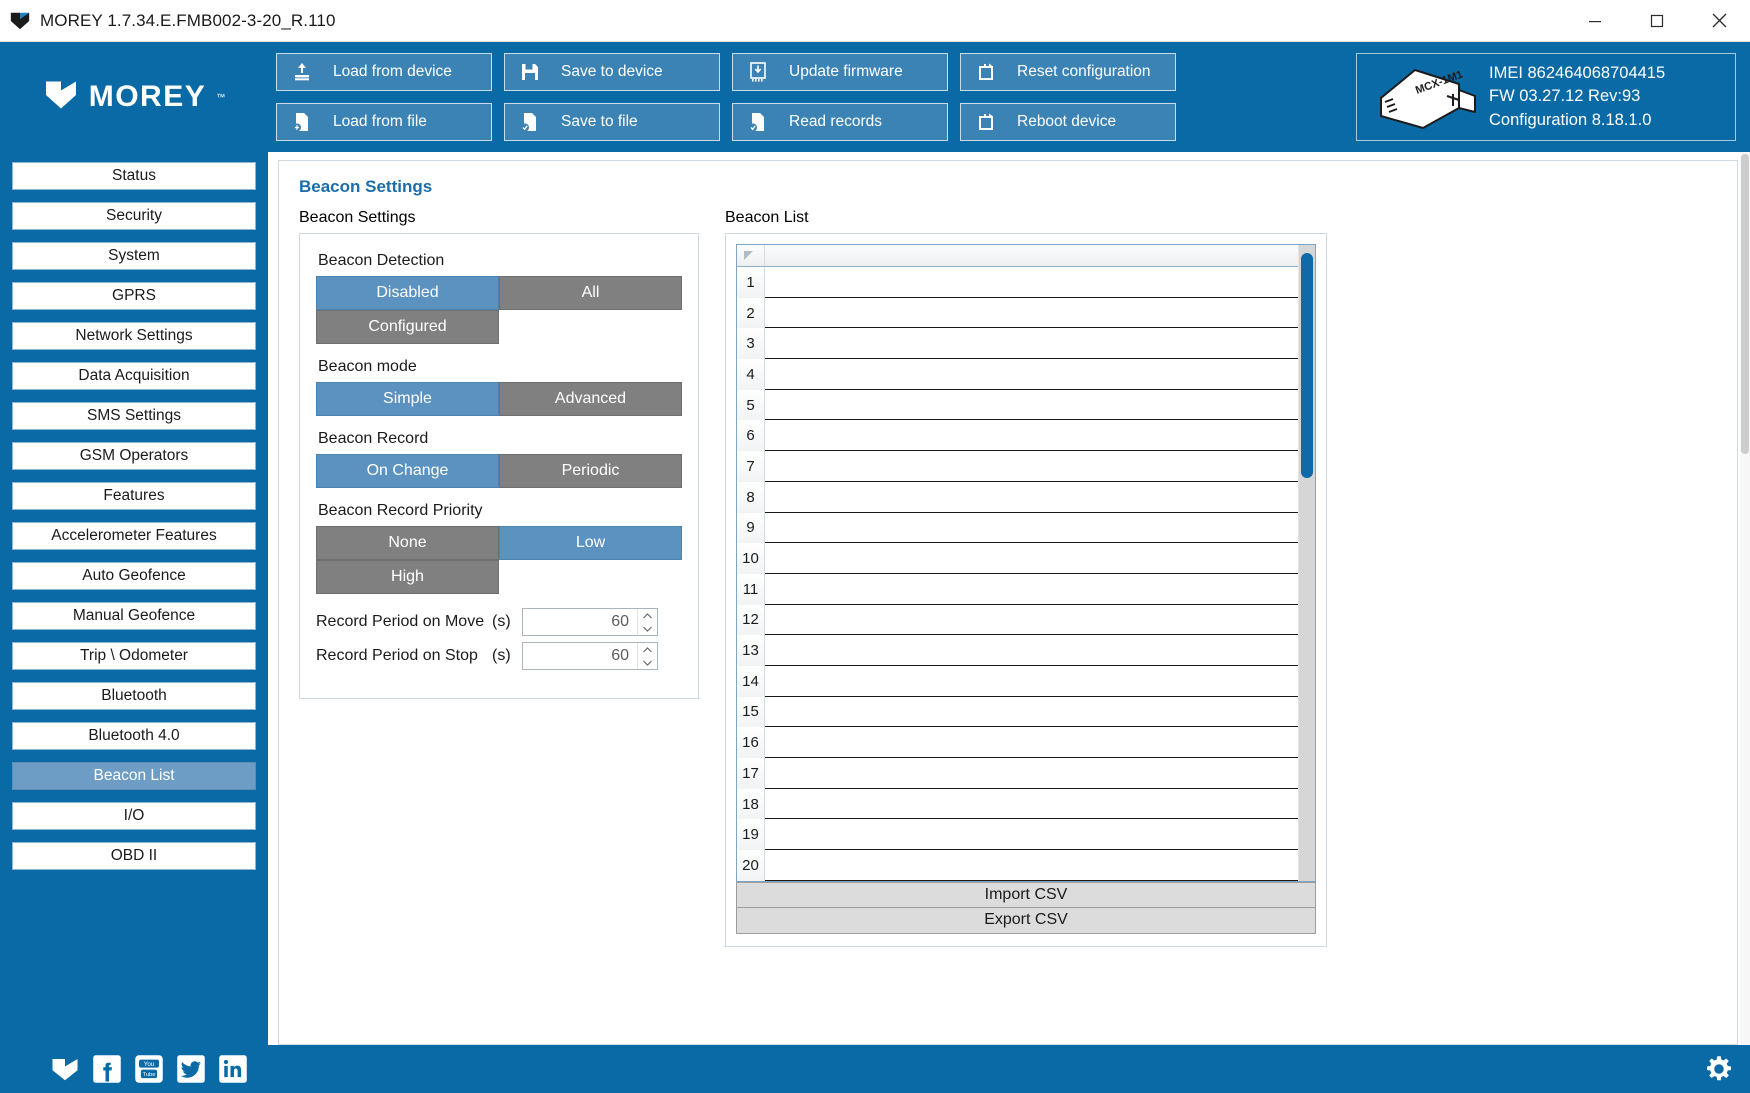  What do you see at coordinates (407, 399) in the screenshot?
I see `beacon-mode-option-simple: Simple` at bounding box center [407, 399].